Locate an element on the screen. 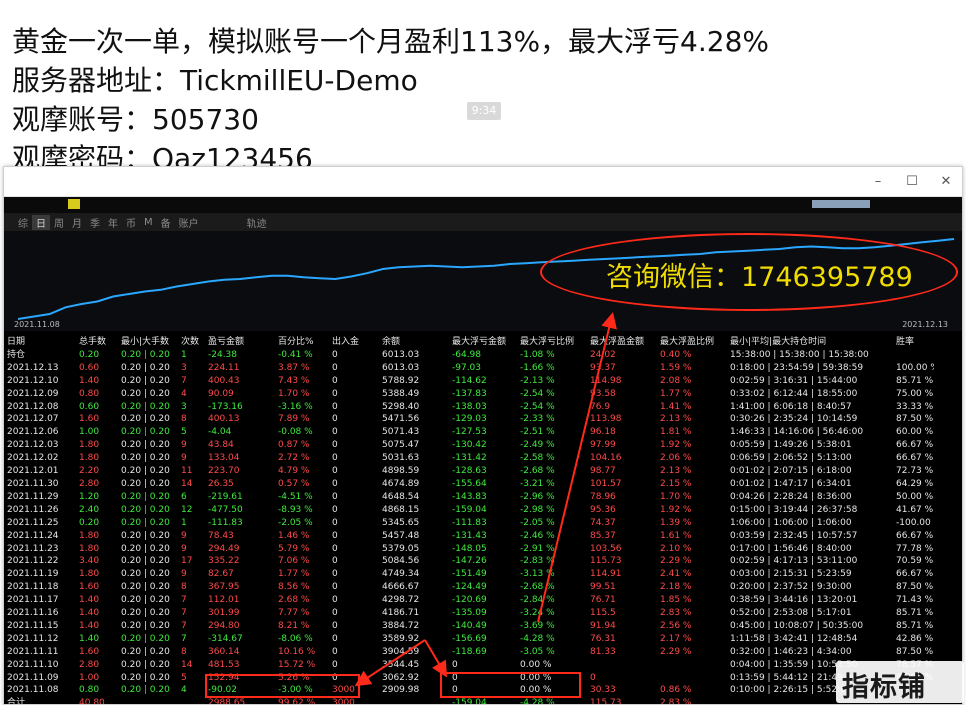 The image size is (966, 705). table-cell: 2021.11.09 is located at coordinates (33, 677).